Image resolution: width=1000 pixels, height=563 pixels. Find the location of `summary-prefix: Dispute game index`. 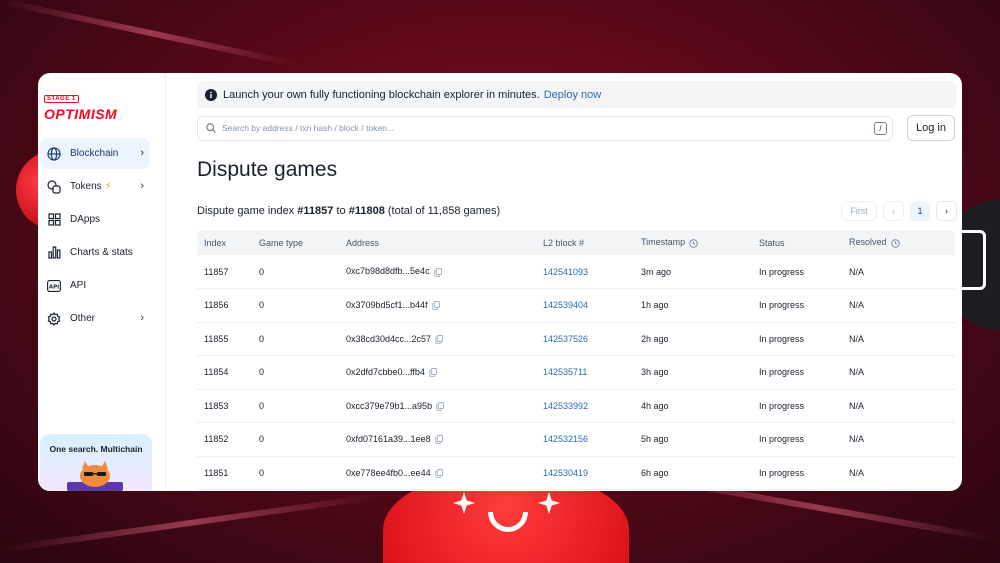

summary-prefix: Dispute game index is located at coordinates (246, 211).